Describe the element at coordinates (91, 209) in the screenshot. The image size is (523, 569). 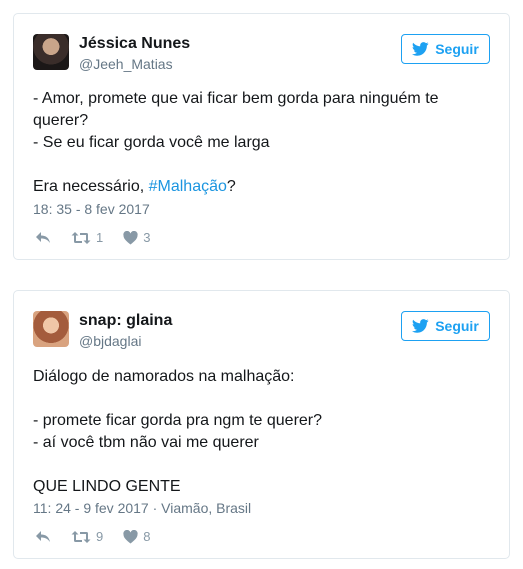
I see `tweet-timestamp: 18: 35 - 8 fev 2017` at that location.